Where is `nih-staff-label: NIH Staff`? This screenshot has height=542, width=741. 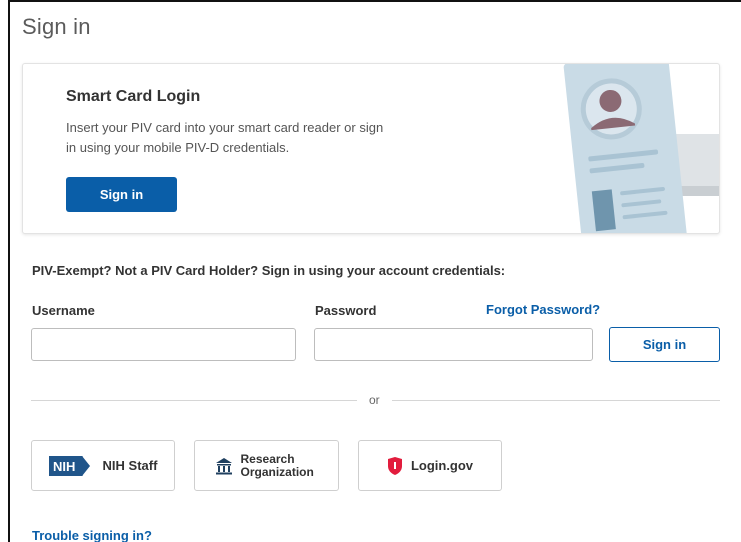
nih-staff-label: NIH Staff is located at coordinates (130, 465).